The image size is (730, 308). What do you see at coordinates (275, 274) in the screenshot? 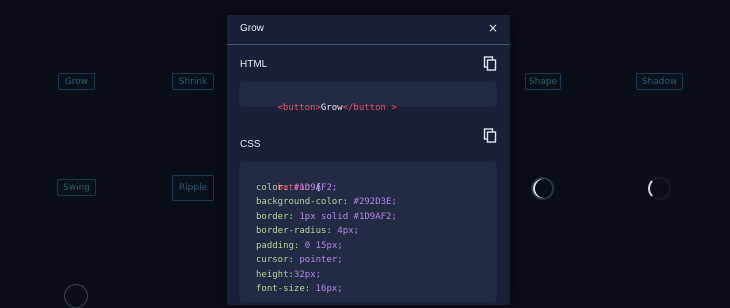
I see `css-prop: height:` at bounding box center [275, 274].